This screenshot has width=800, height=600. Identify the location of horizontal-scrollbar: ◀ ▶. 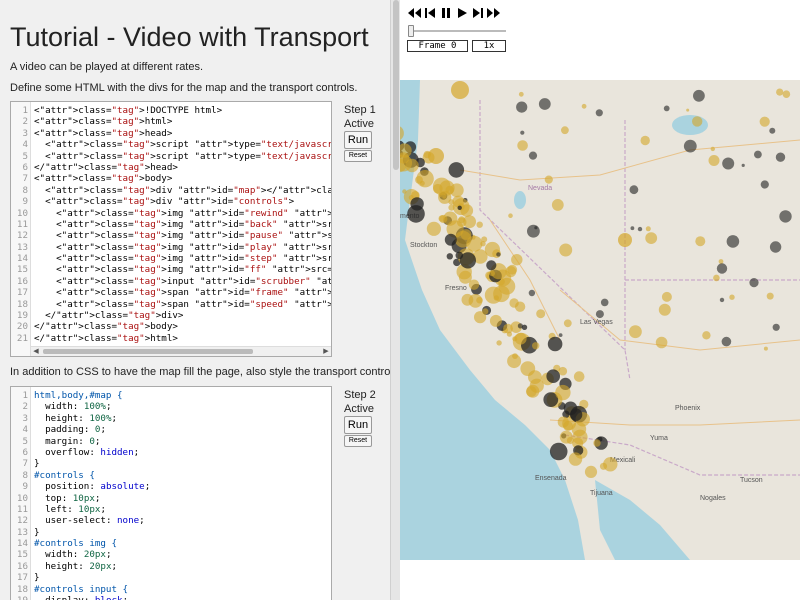
(181, 351).